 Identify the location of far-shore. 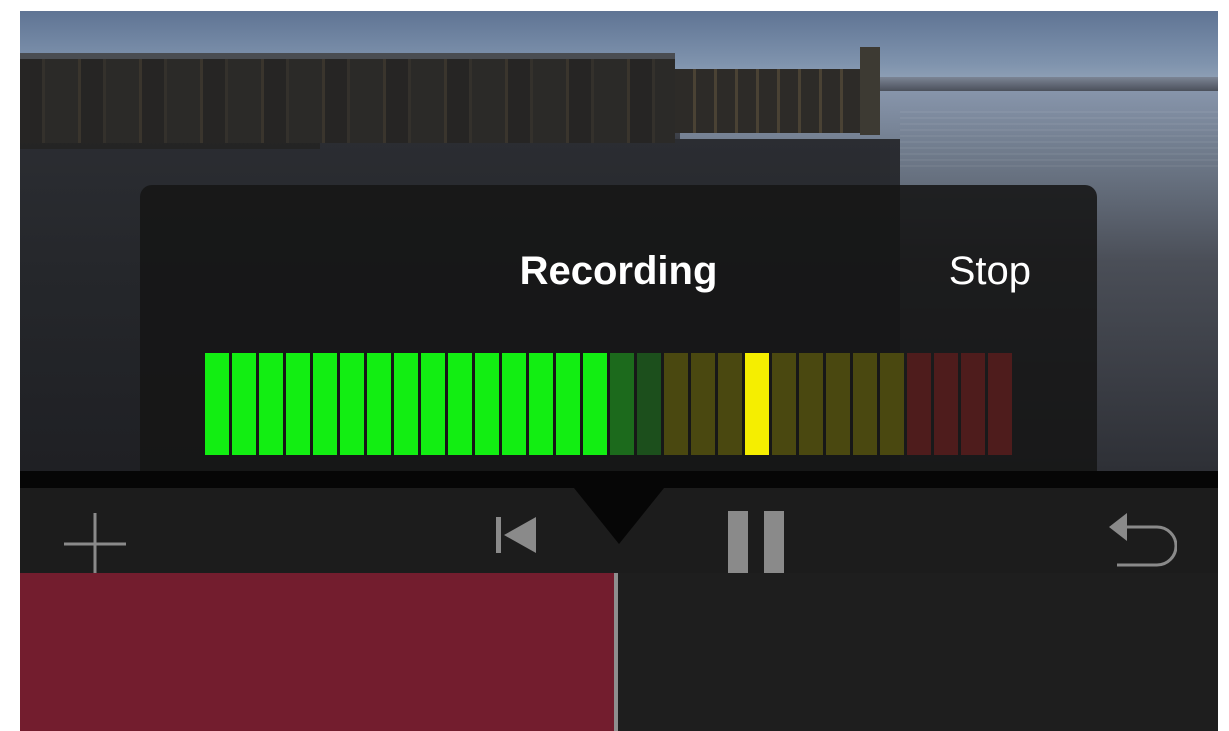
(1049, 84).